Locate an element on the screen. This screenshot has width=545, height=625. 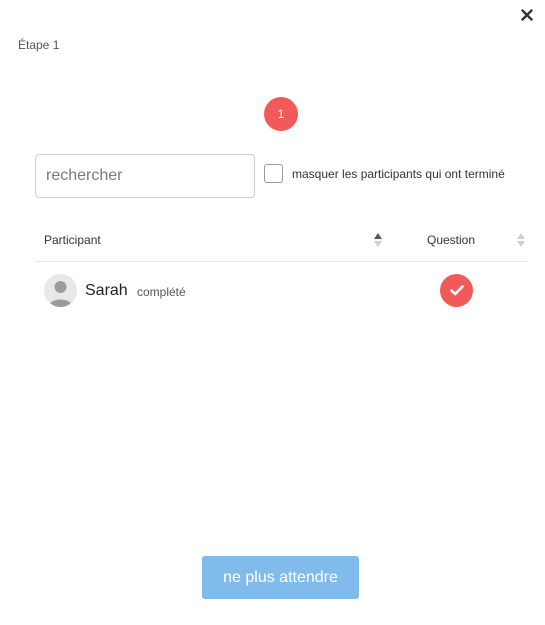
close-icon is located at coordinates (527, 15).